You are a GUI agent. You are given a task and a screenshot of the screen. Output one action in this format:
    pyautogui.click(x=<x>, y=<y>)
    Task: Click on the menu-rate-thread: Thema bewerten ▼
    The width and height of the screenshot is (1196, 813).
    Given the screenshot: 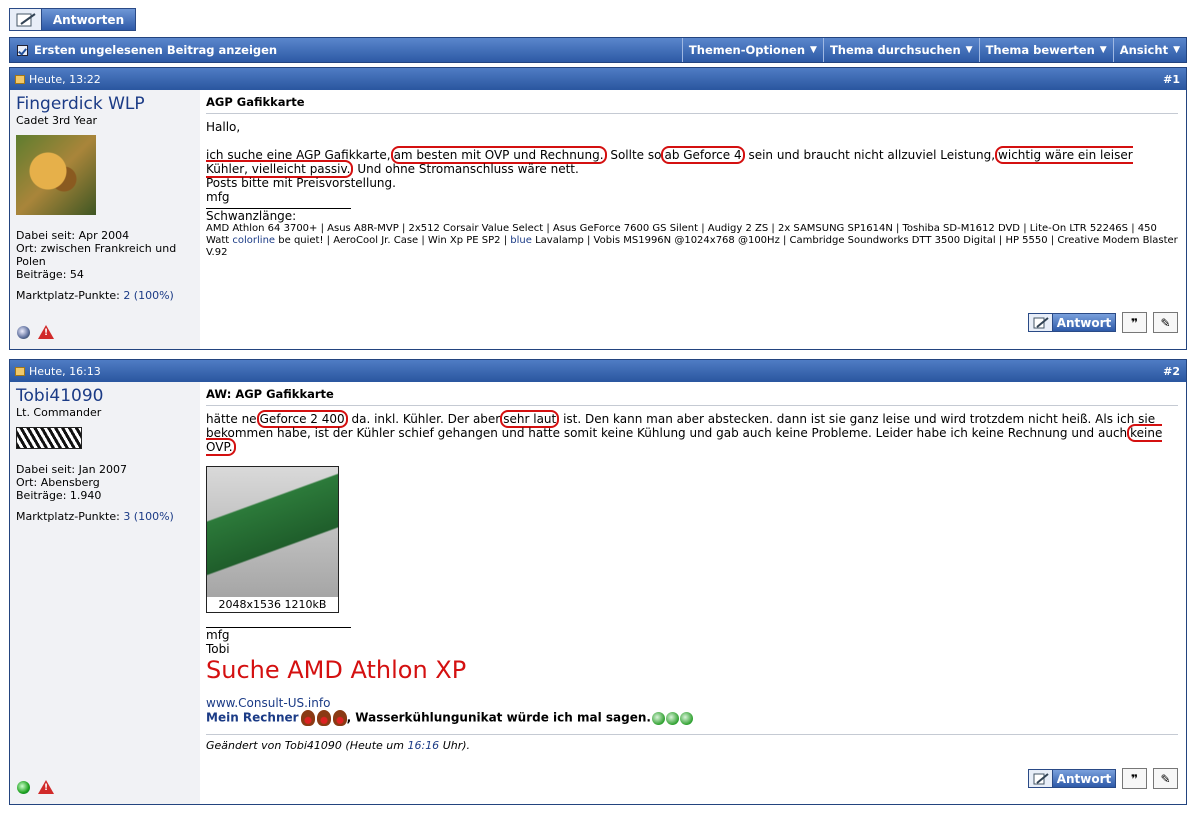 What is the action you would take?
    pyautogui.click(x=1045, y=50)
    